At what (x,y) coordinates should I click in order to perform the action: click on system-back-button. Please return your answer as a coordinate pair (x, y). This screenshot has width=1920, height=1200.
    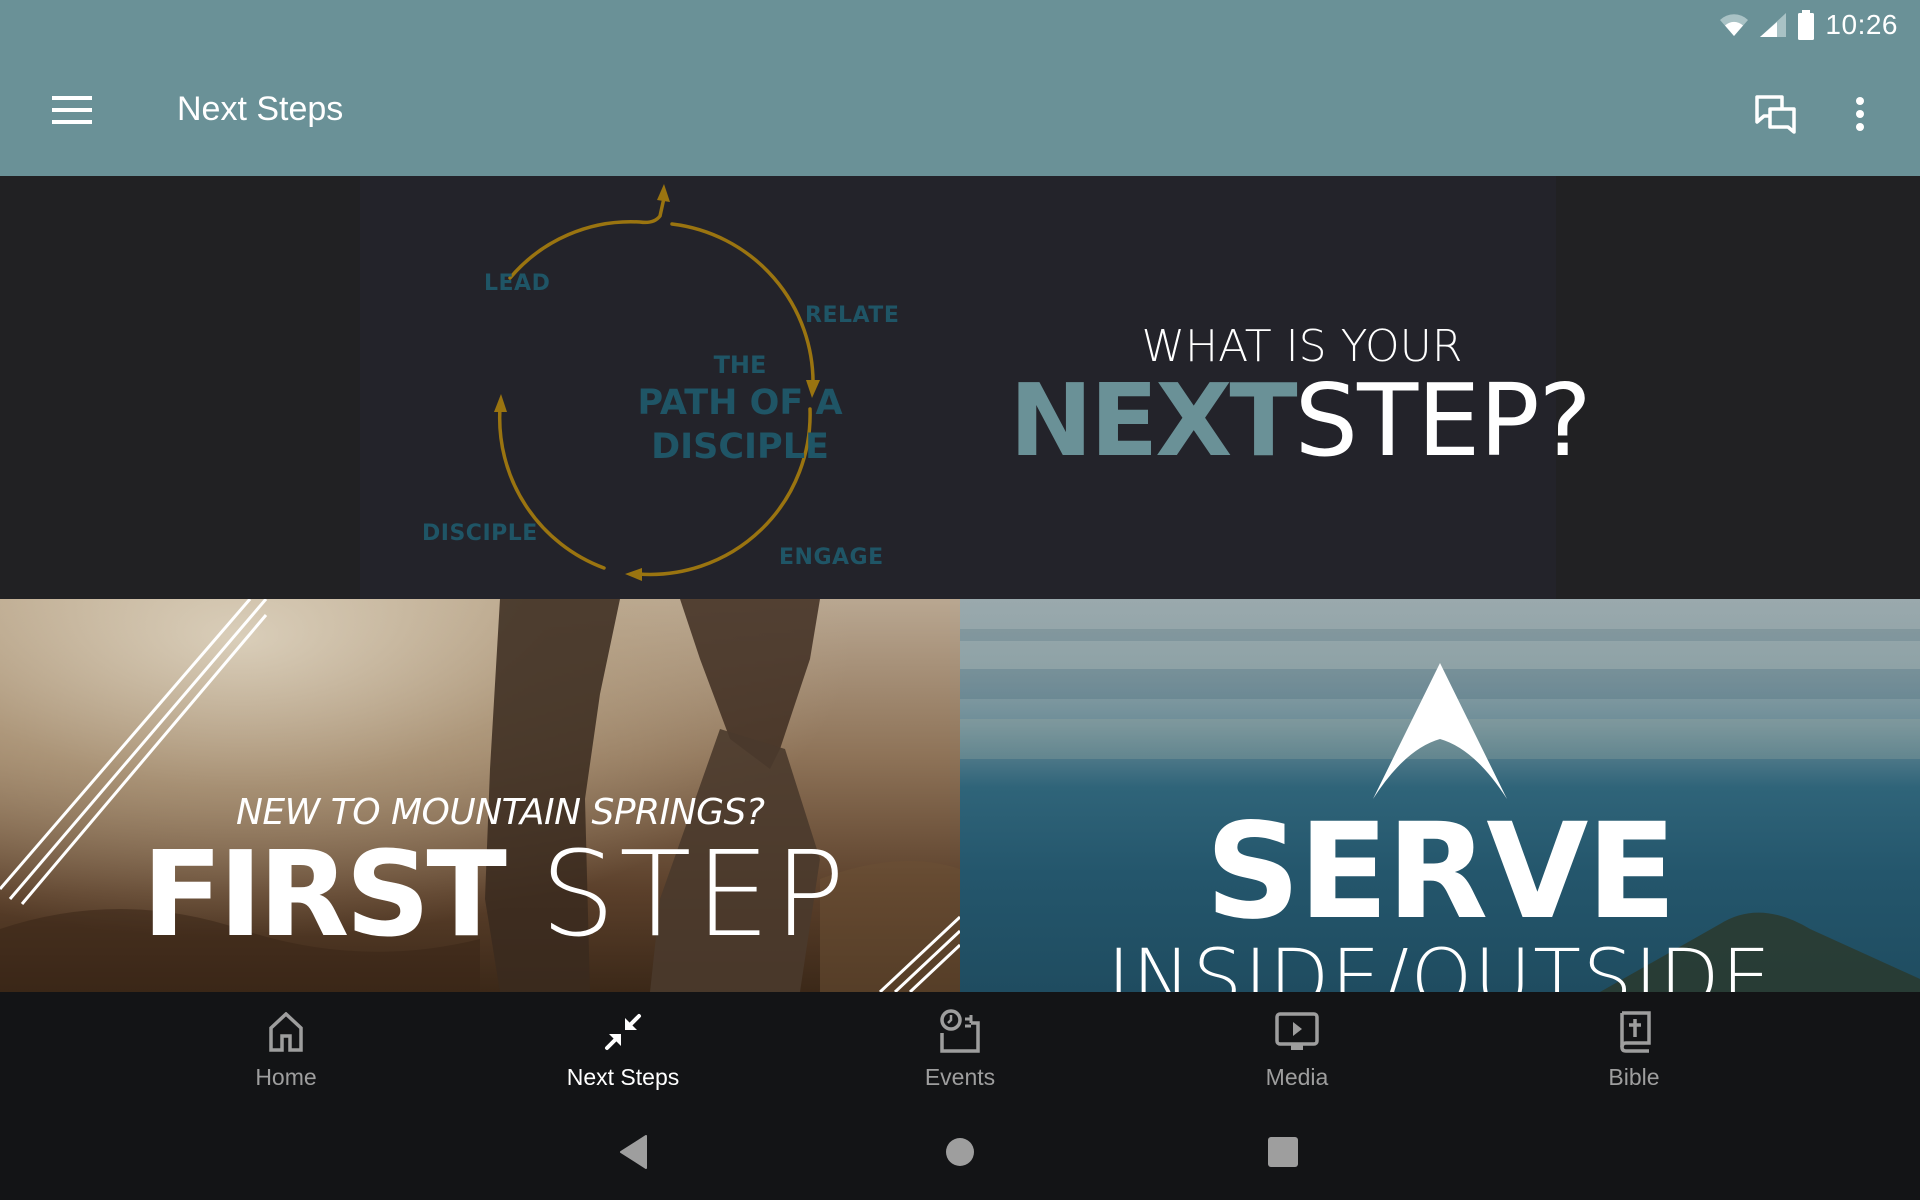
    Looking at the image, I should click on (634, 1154).